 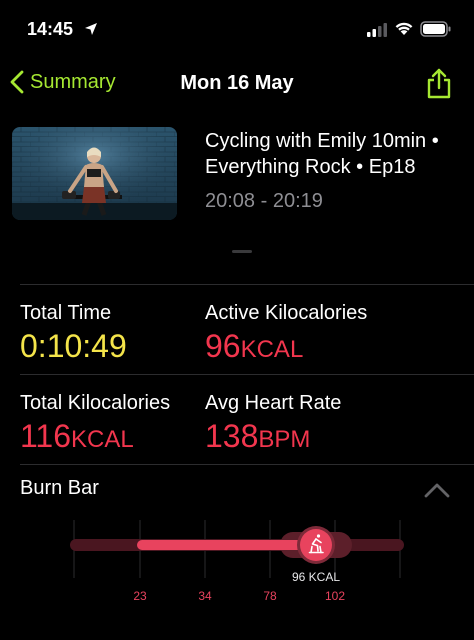 I want to click on scroll-indicator, so click(x=242, y=251).